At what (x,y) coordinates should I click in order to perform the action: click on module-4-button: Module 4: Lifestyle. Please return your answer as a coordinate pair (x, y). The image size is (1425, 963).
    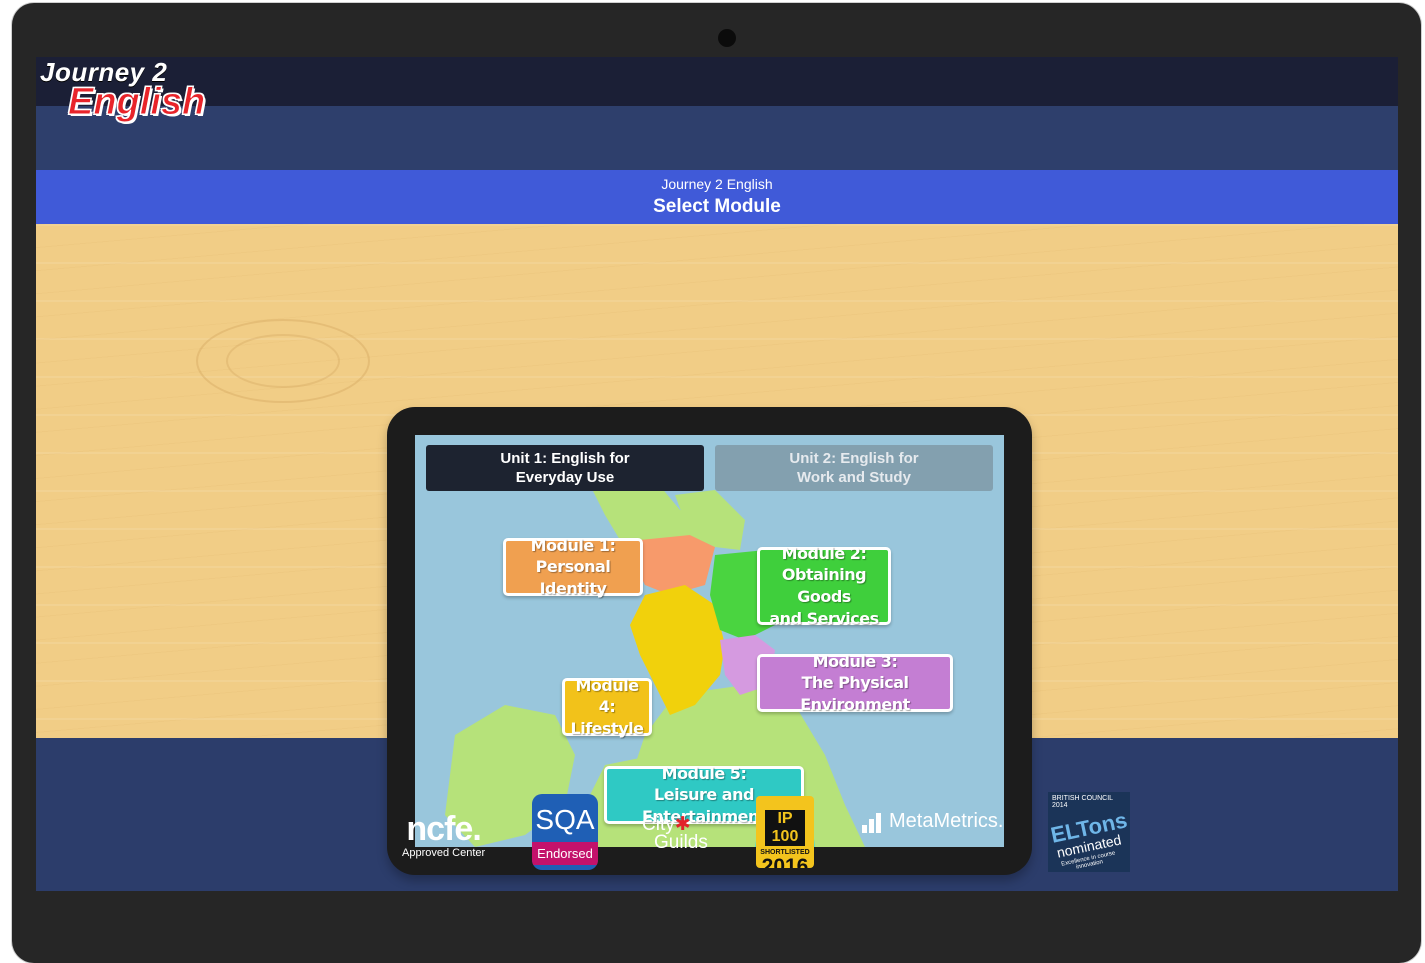
    Looking at the image, I should click on (607, 706).